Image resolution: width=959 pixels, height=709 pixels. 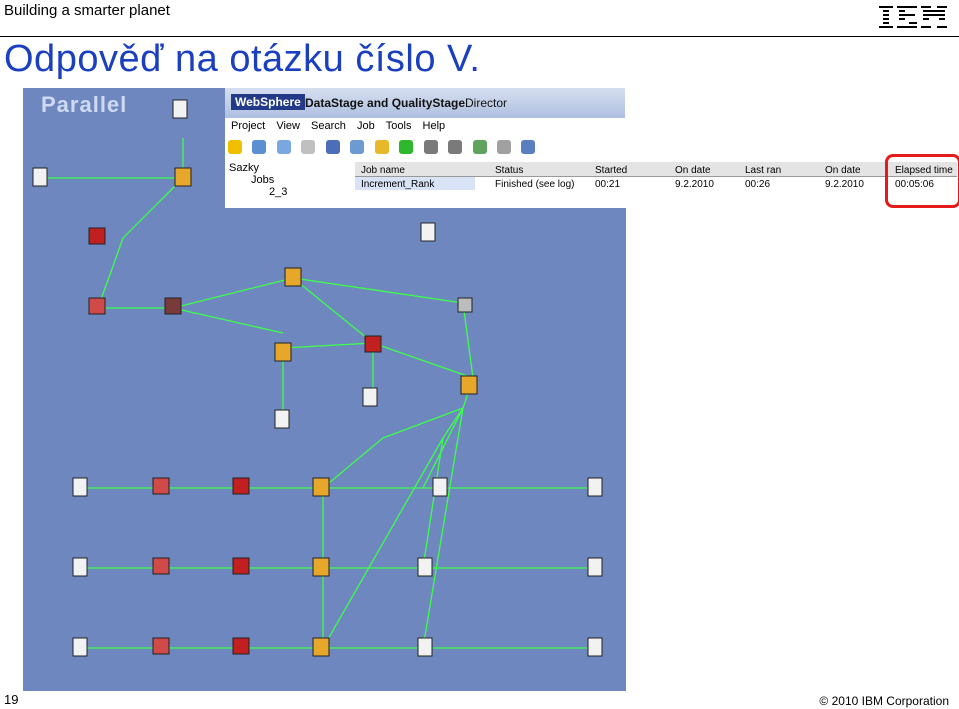 I want to click on menu-search: Search, so click(x=328, y=126).